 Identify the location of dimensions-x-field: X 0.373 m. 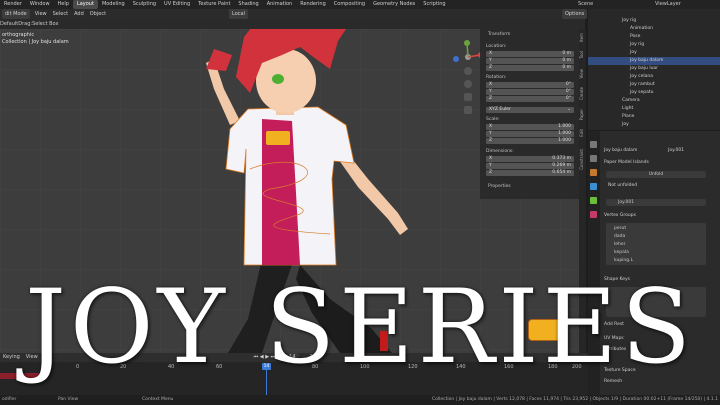
(530, 159).